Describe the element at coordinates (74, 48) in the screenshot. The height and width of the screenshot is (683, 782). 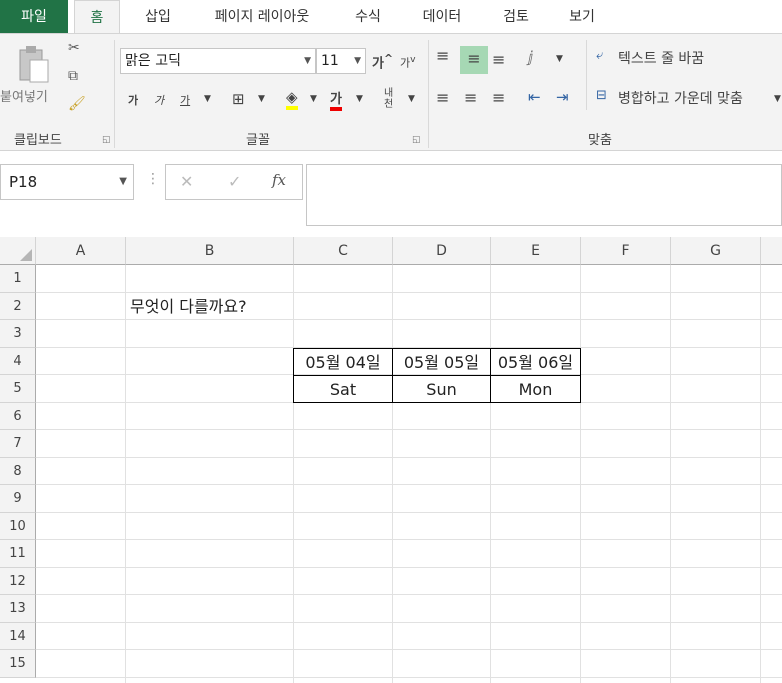
I see `cut-icon: ✂` at that location.